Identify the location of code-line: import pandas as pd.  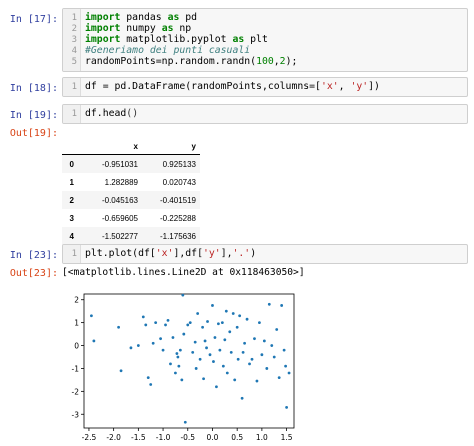
(141, 17).